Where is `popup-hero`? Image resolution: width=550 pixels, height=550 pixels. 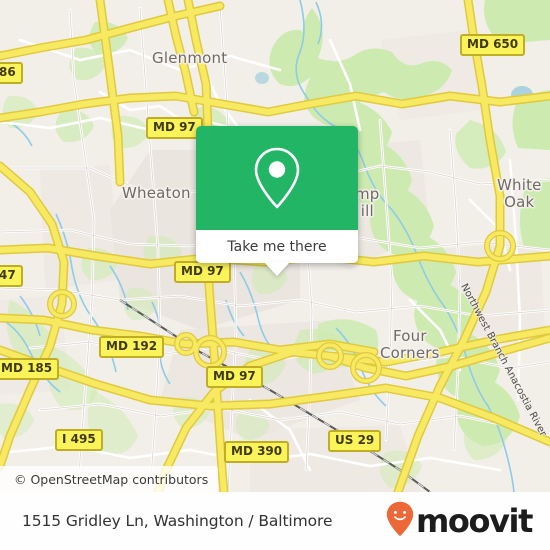 popup-hero is located at coordinates (277, 178).